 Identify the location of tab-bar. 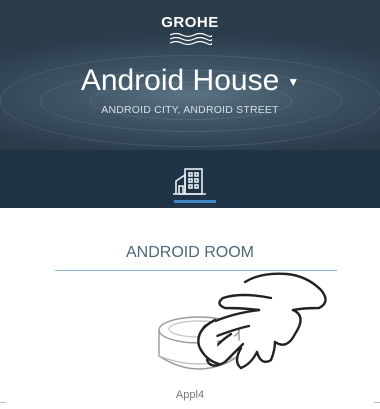
(190, 179).